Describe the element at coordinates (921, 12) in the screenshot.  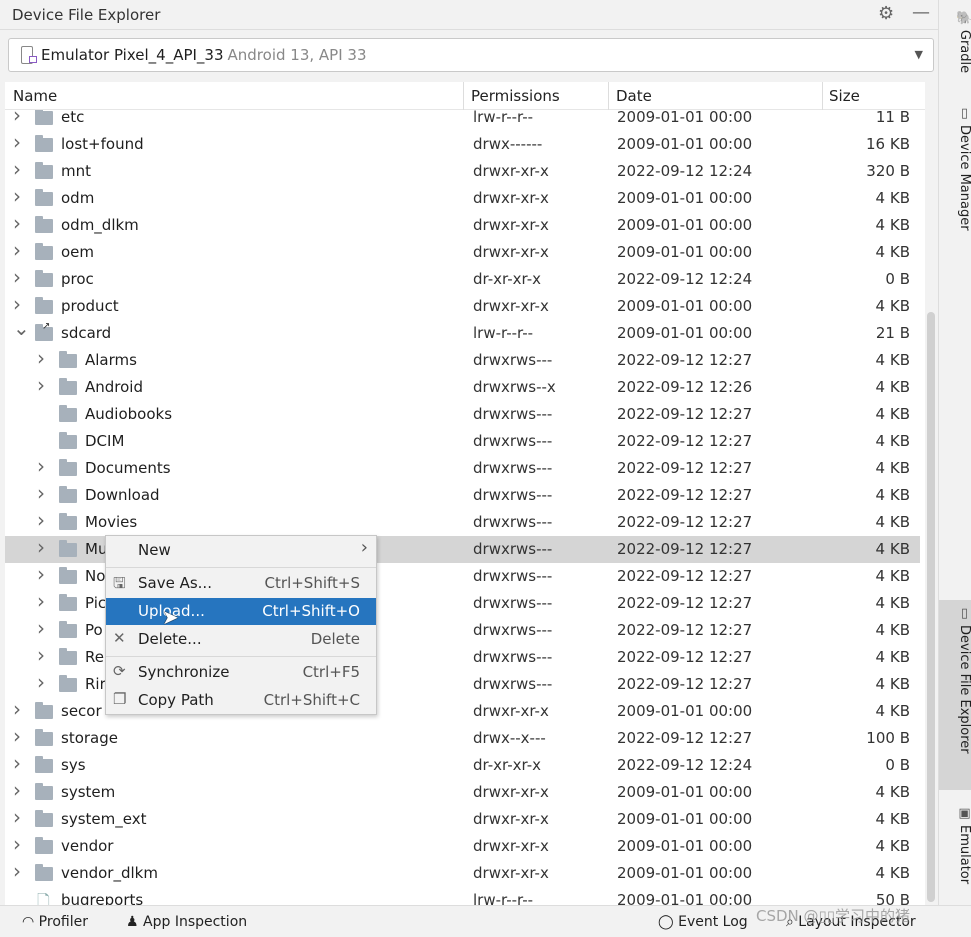
I see `minimize-icon: —` at that location.